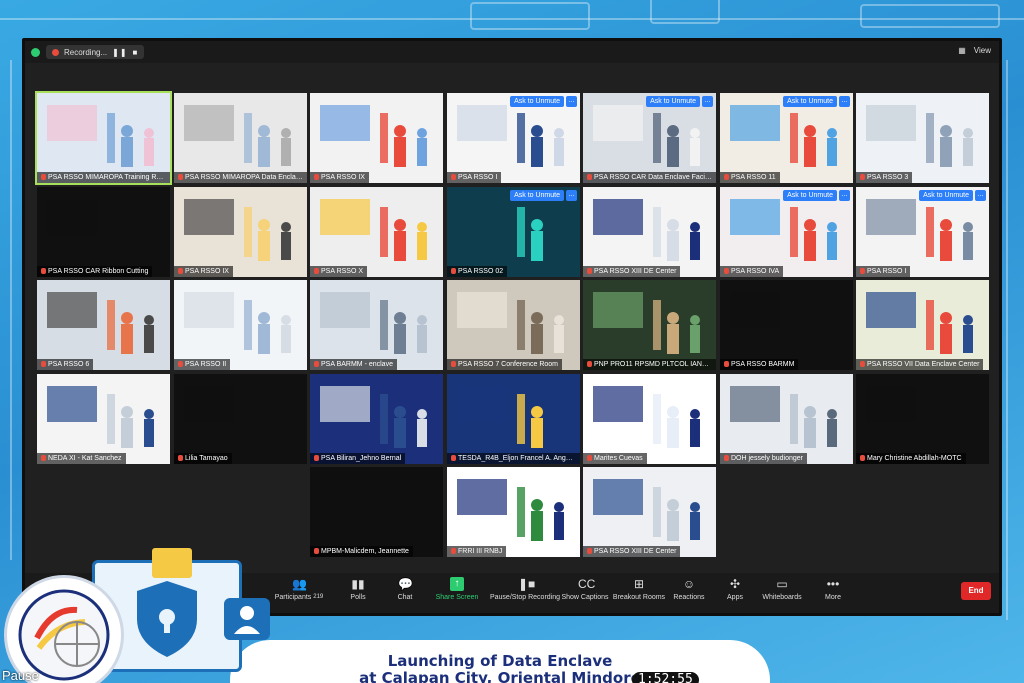  I want to click on stop-icon: ■, so click(136, 52).